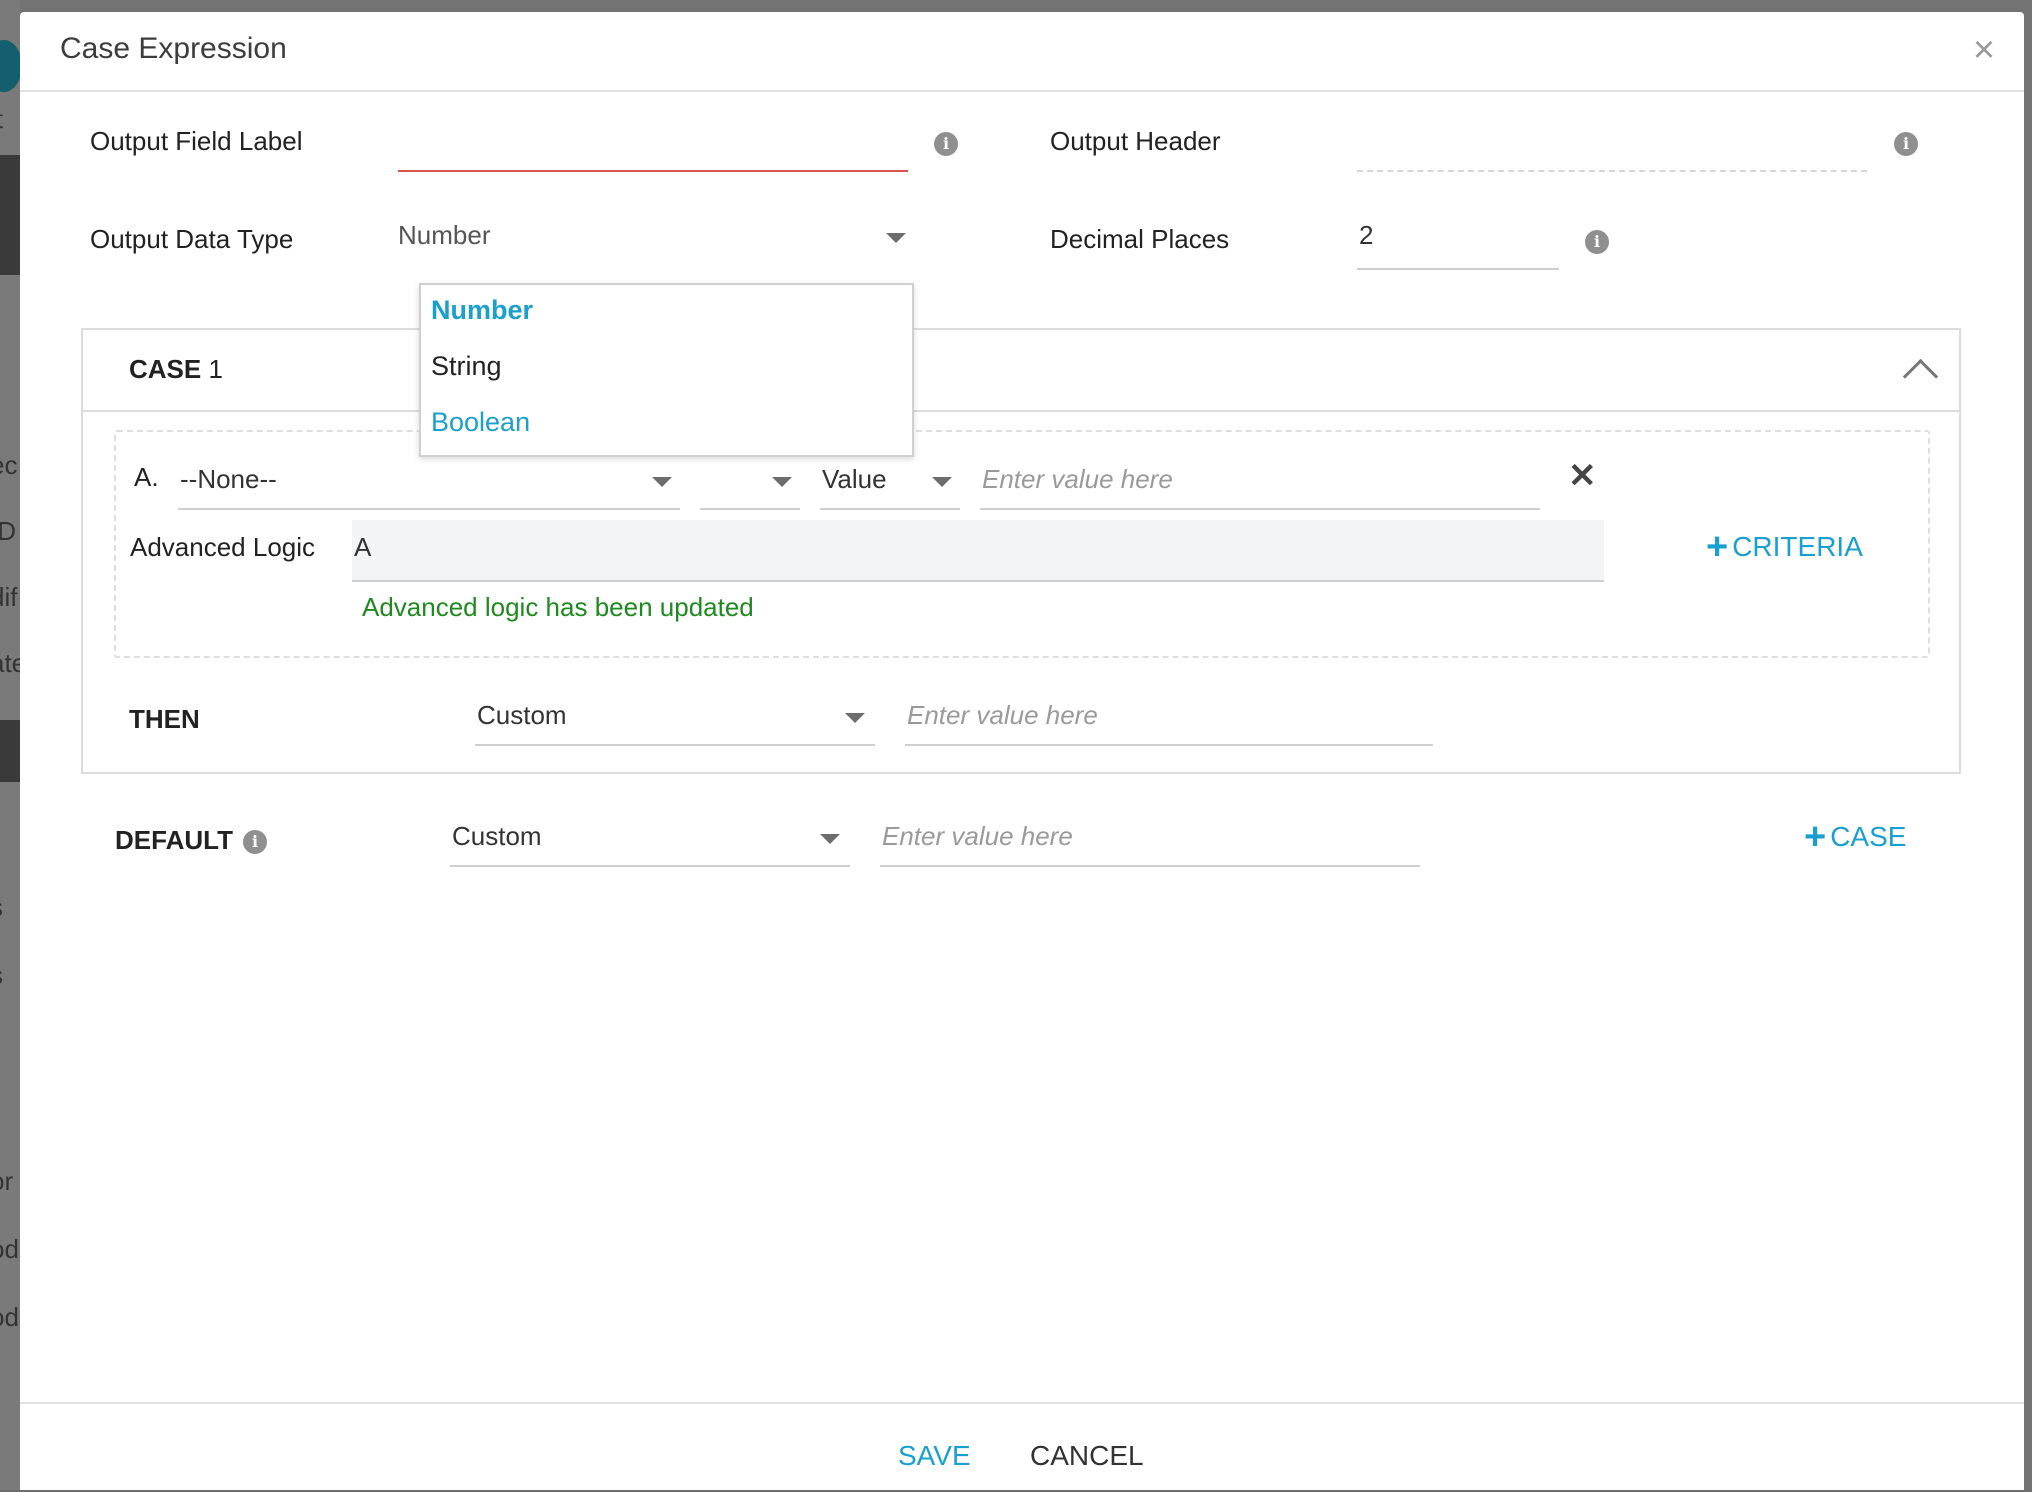 The height and width of the screenshot is (1492, 2032). Describe the element at coordinates (10, 663) in the screenshot. I see `background-text: ate` at that location.